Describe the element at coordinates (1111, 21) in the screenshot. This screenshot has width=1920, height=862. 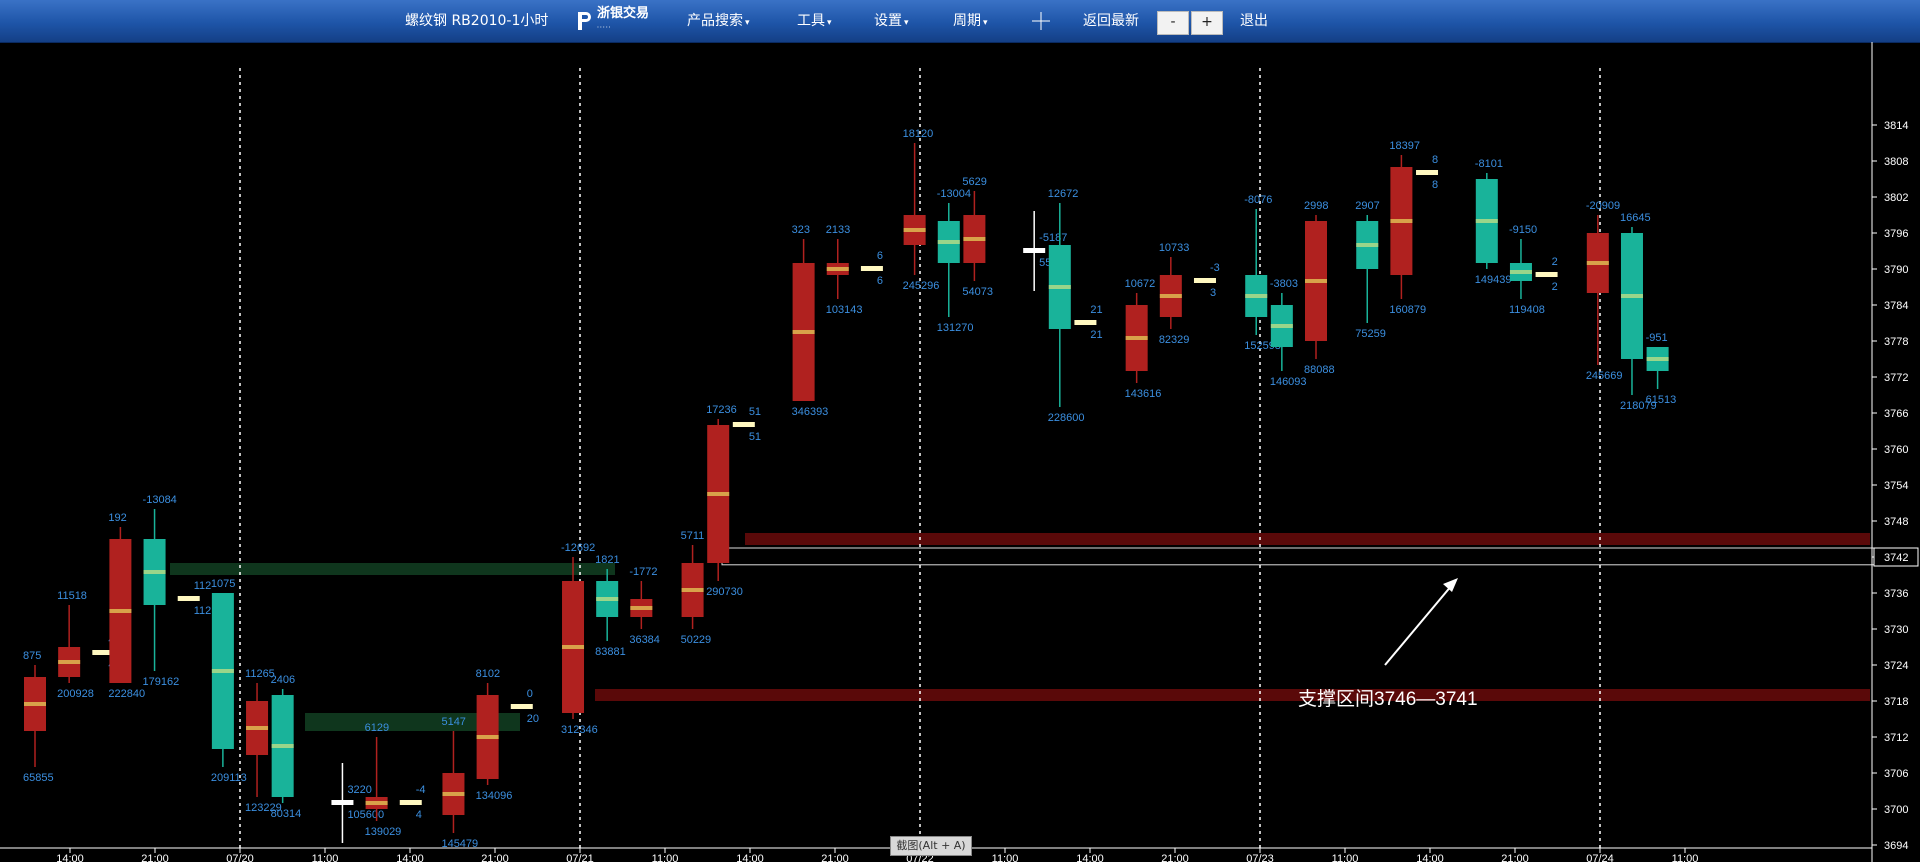
I see `back-to-latest-button: 返回最新` at that location.